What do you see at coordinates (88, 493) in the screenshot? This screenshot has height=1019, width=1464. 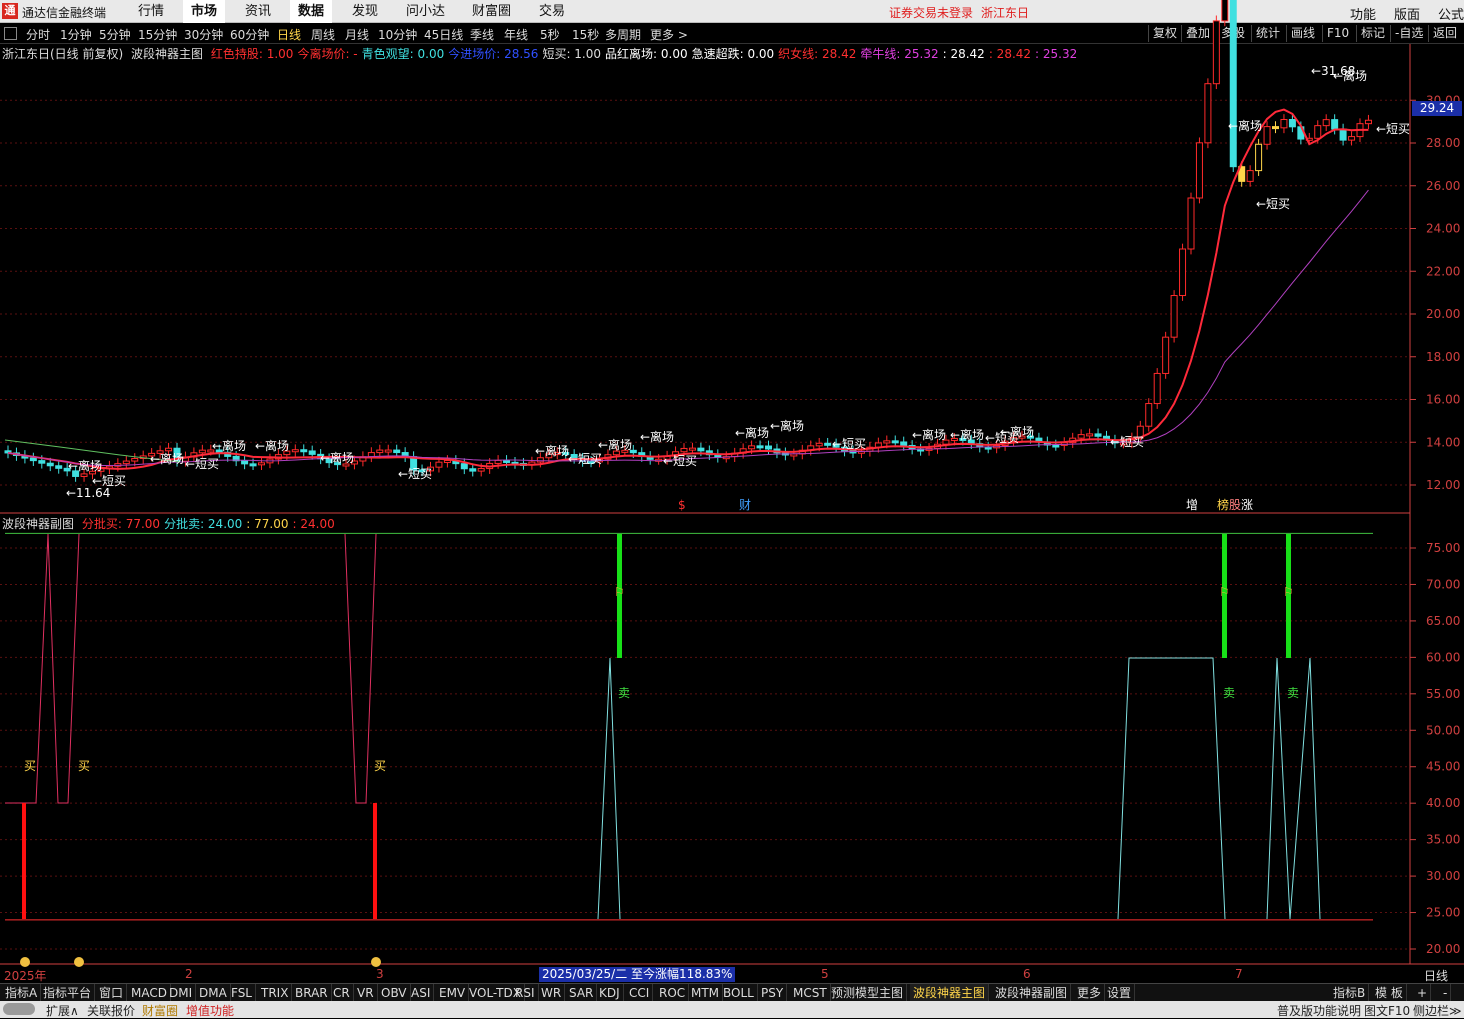 I see `low-price-label: ←11.64` at bounding box center [88, 493].